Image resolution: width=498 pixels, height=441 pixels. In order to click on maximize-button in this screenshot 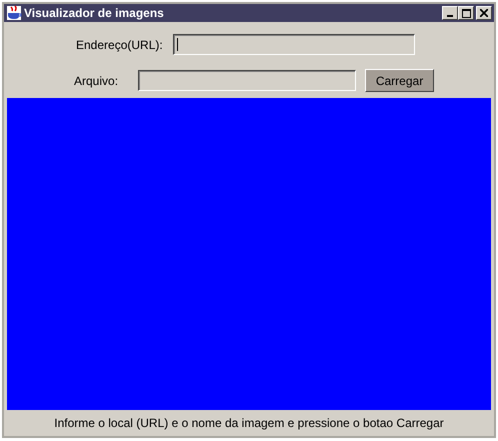, I will do `click(466, 13)`.